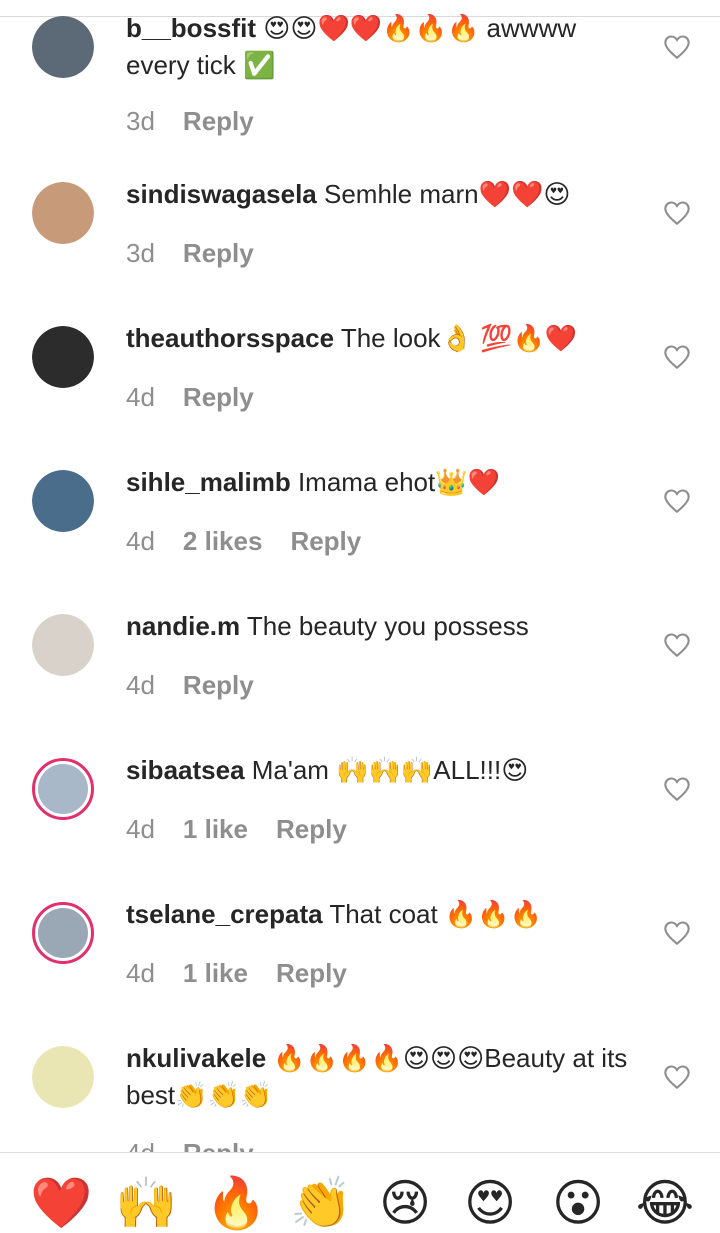 This screenshot has width=720, height=1233. Describe the element at coordinates (386, 47) in the screenshot. I see `comment-text: b__bossfit 😍😍❤️❤️🔥🔥🔥 awwww every tick ✅` at that location.